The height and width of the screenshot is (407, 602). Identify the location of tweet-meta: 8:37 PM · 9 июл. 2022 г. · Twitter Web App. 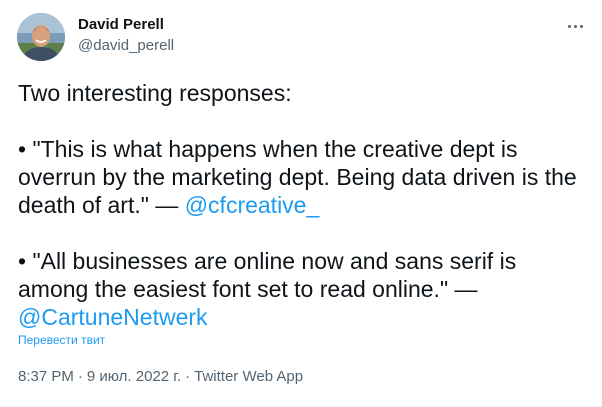
(160, 377).